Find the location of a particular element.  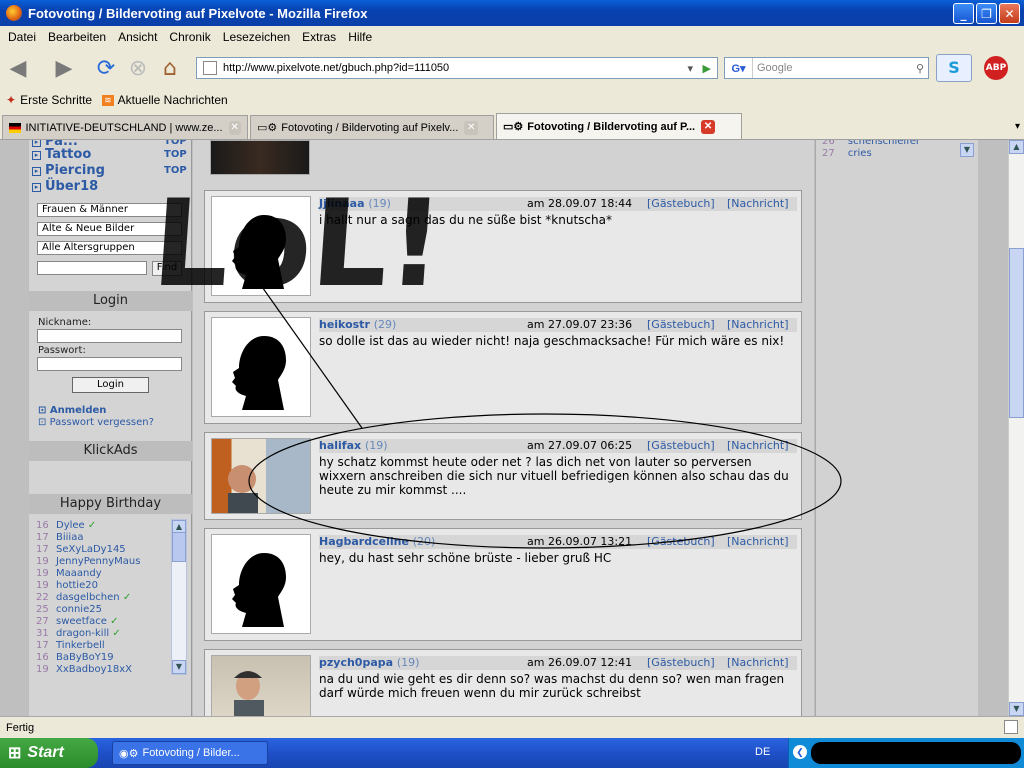

back-icon: ◀ is located at coordinates (18, 68).